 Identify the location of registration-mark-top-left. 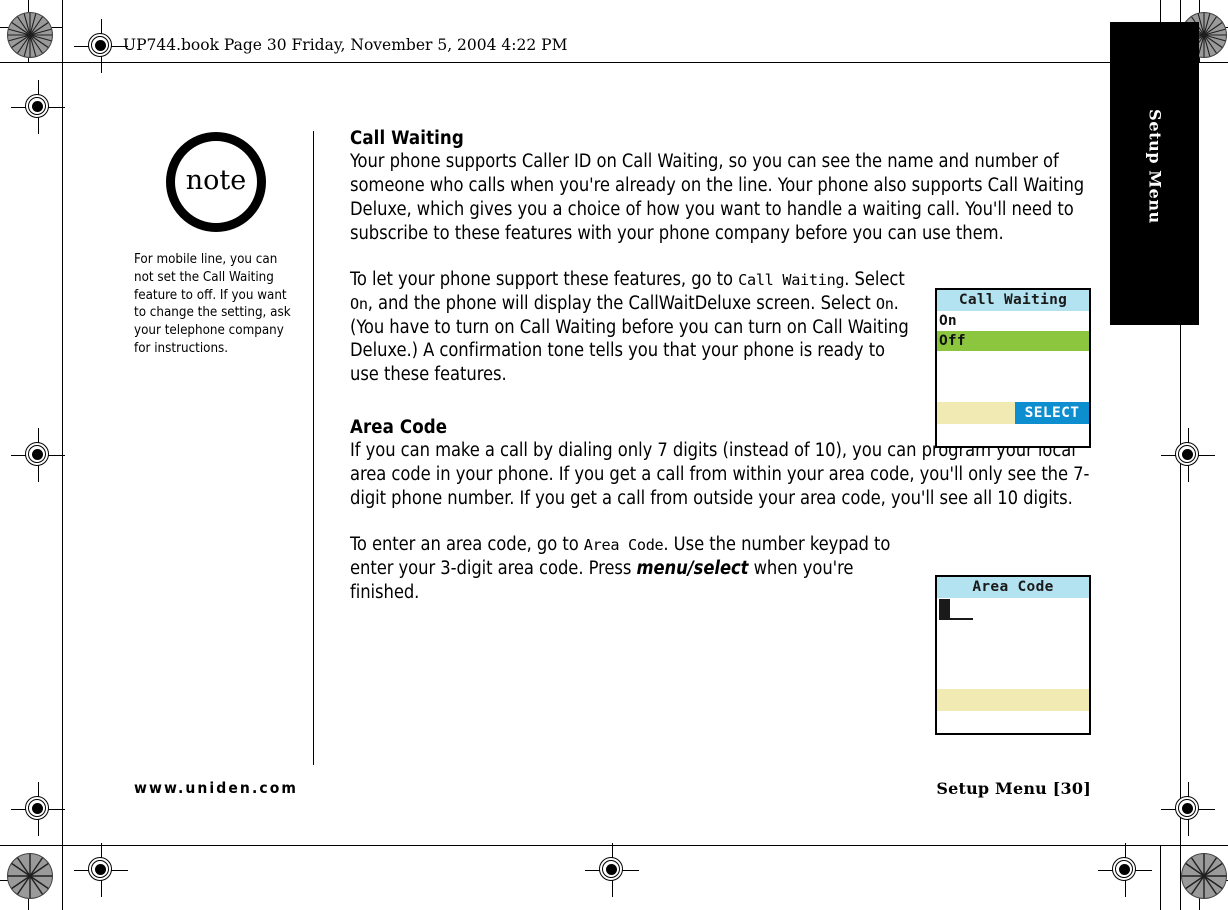
(38, 107).